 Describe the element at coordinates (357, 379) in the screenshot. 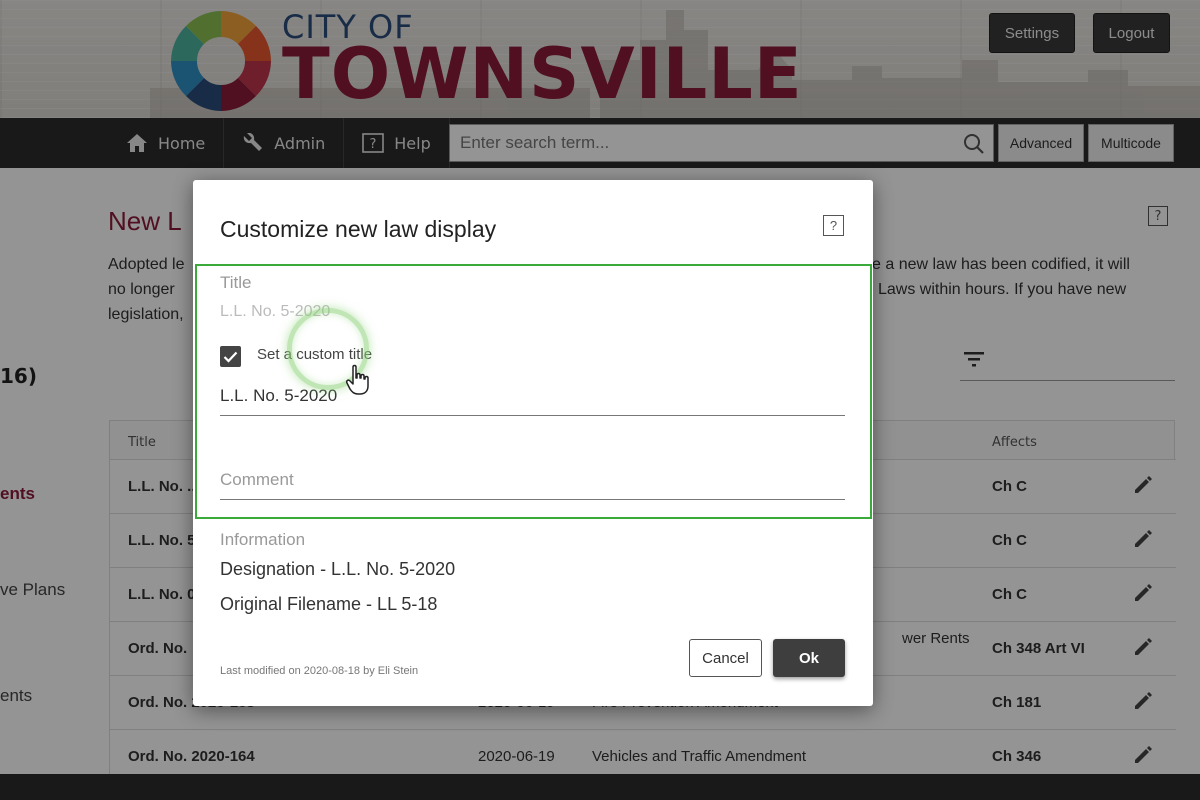

I see `hand-pointer-cursor-icon` at that location.